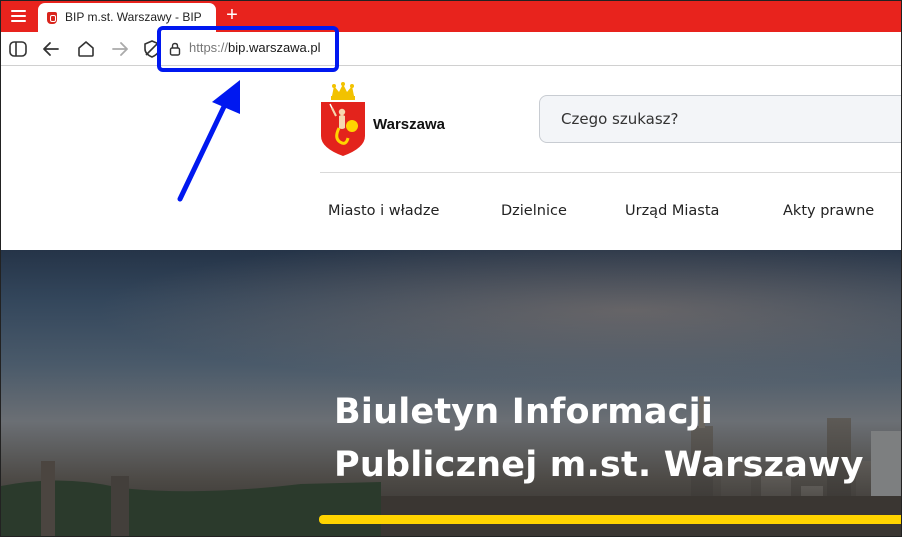 The height and width of the screenshot is (537, 902). What do you see at coordinates (120, 49) in the screenshot?
I see `forward-icon` at bounding box center [120, 49].